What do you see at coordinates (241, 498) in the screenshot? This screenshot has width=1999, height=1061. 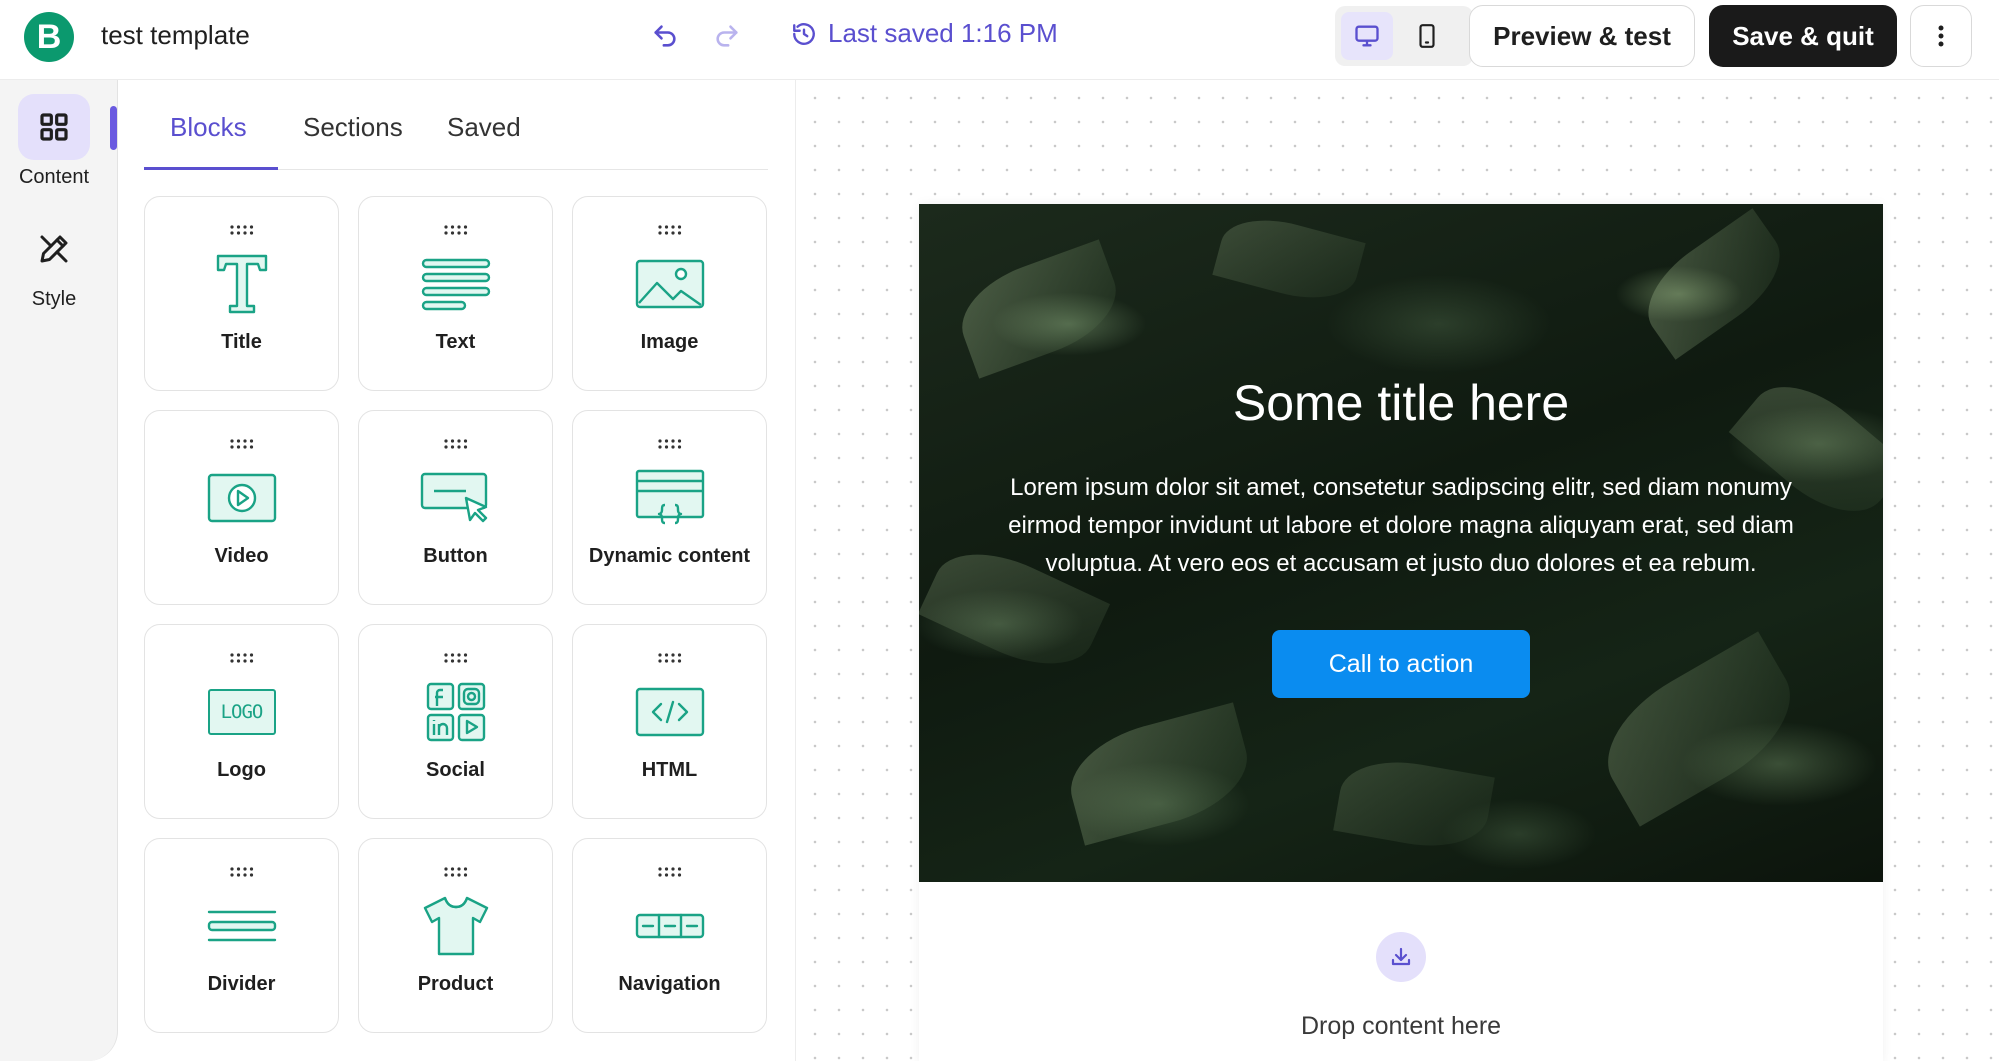 I see `video-icon` at bounding box center [241, 498].